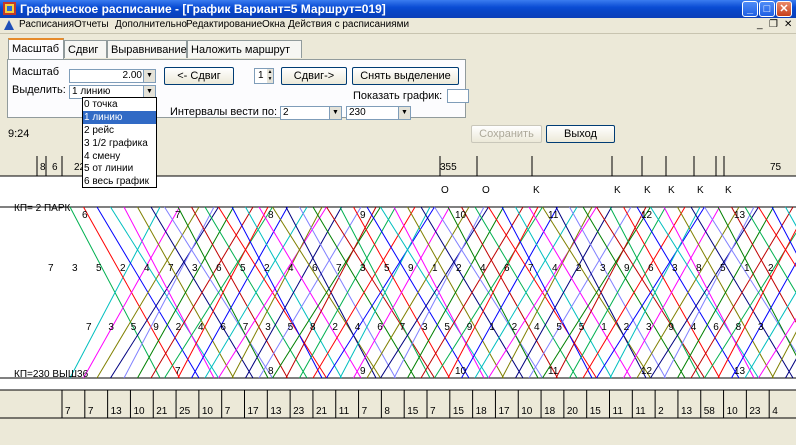  I want to click on menu-item-additional: Дополнительно, so click(151, 24).